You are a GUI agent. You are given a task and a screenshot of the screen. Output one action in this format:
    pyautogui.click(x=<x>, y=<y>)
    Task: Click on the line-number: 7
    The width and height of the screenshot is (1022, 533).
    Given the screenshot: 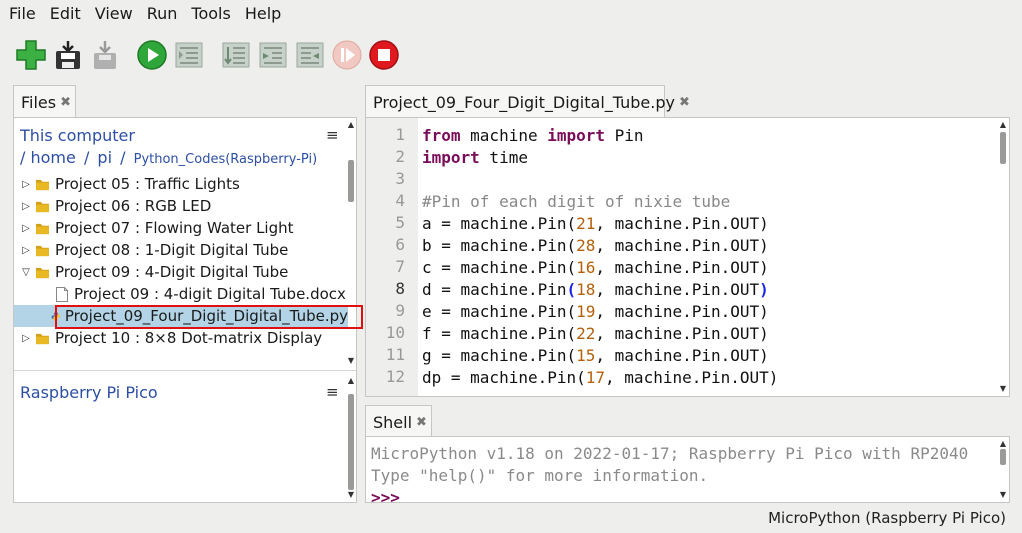 What is the action you would take?
    pyautogui.click(x=392, y=267)
    